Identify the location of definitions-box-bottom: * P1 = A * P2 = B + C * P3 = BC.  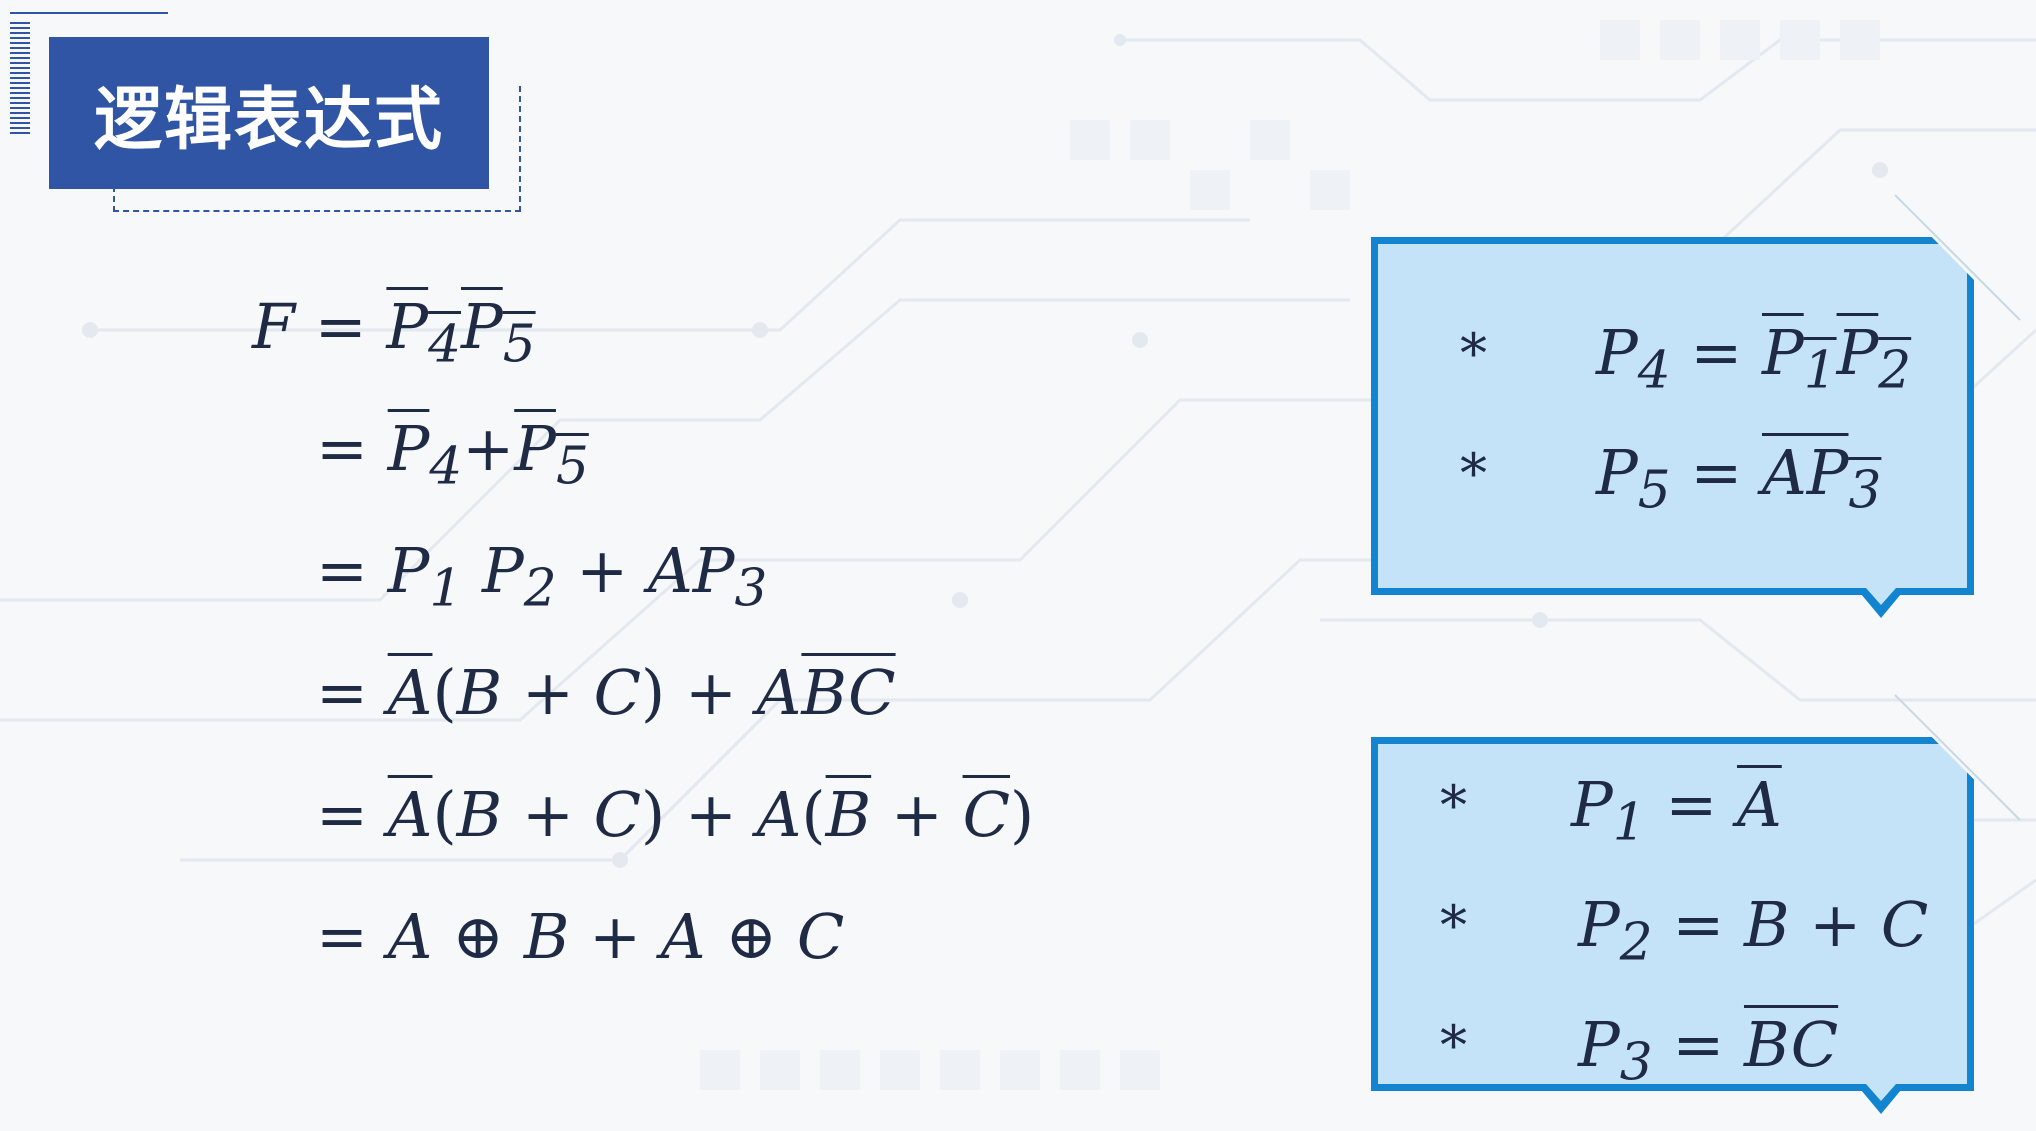
(1672, 914).